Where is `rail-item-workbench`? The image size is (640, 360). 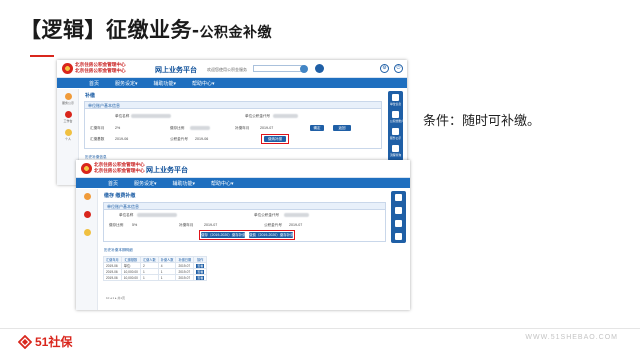
rail-item-workbench is located at coordinates (87, 217).